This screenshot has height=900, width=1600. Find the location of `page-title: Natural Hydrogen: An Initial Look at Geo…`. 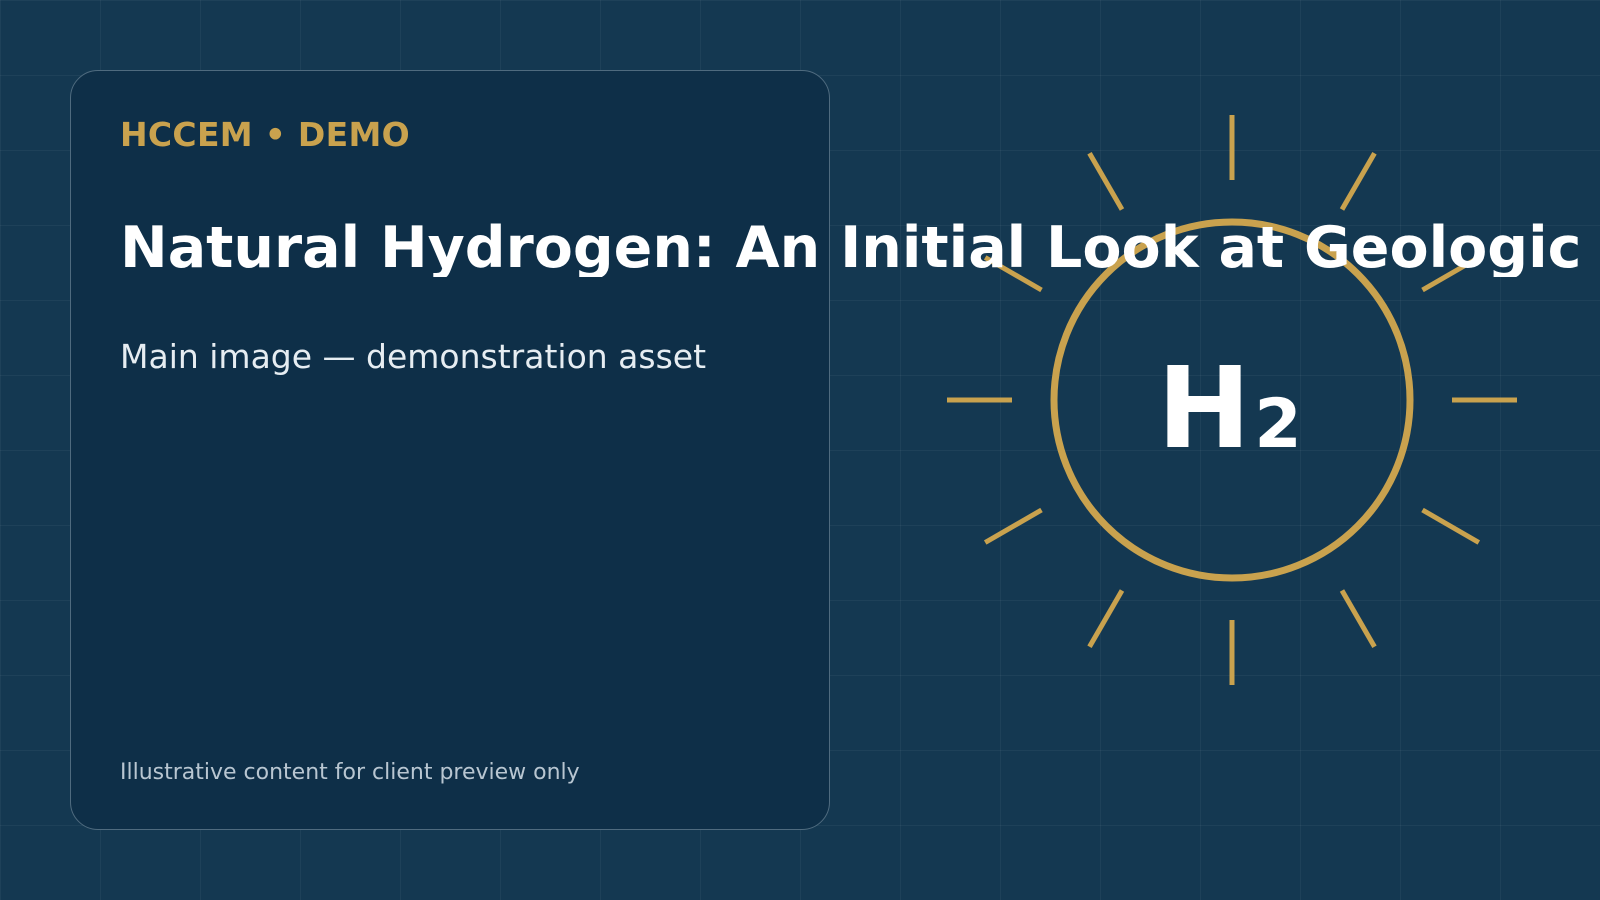

page-title: Natural Hydrogen: An Initial Look at Geo… is located at coordinates (851, 248).